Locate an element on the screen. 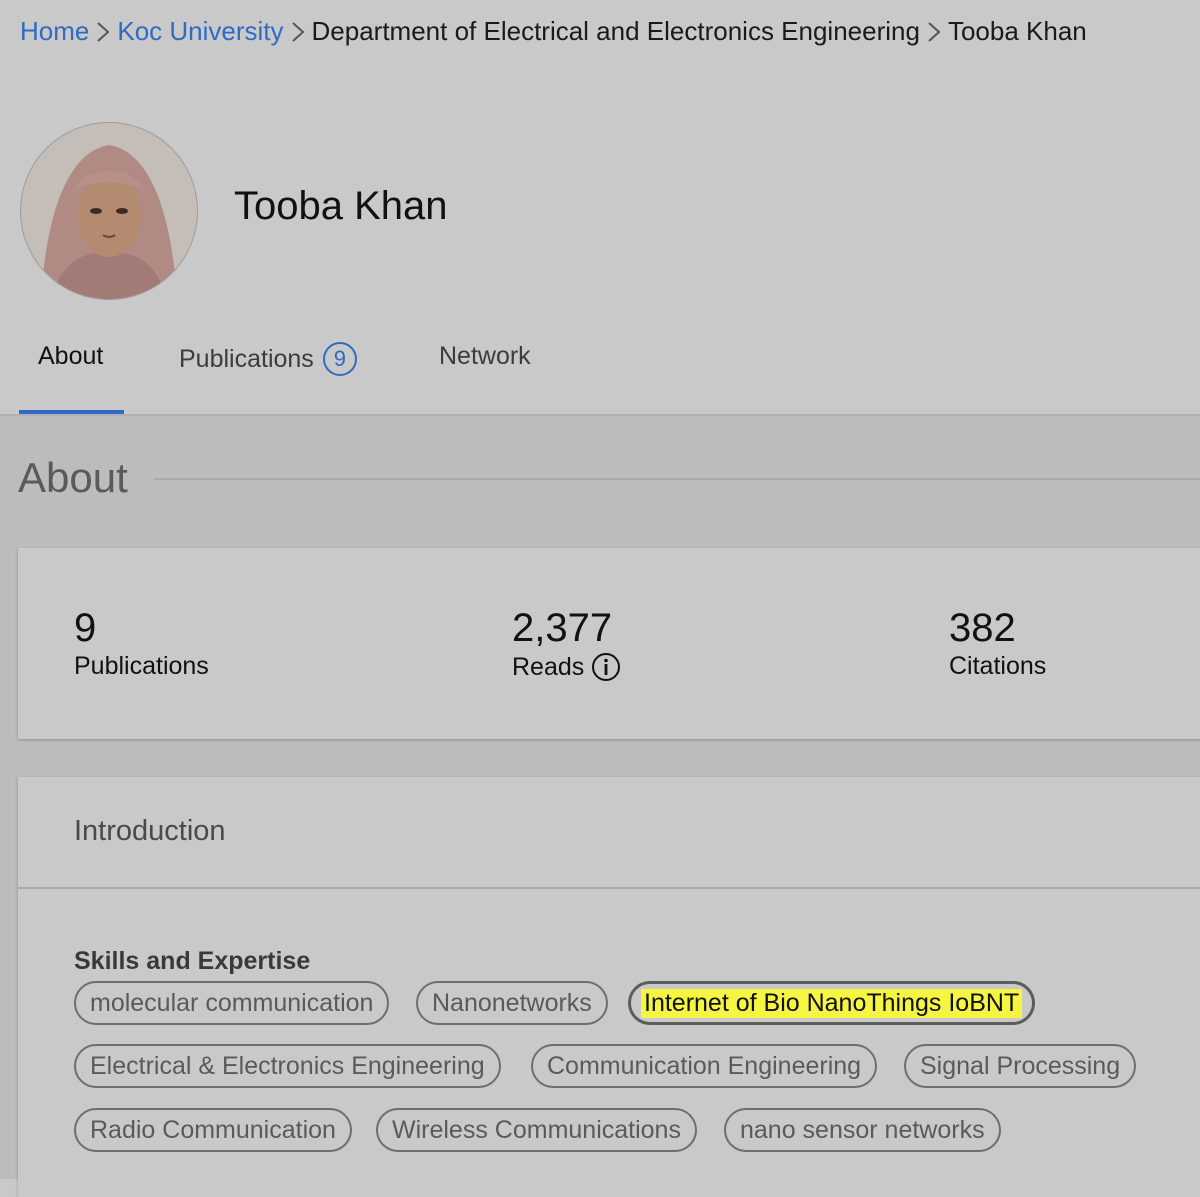 The image size is (1200, 1197). stat-publications-value: 9 is located at coordinates (85, 628).